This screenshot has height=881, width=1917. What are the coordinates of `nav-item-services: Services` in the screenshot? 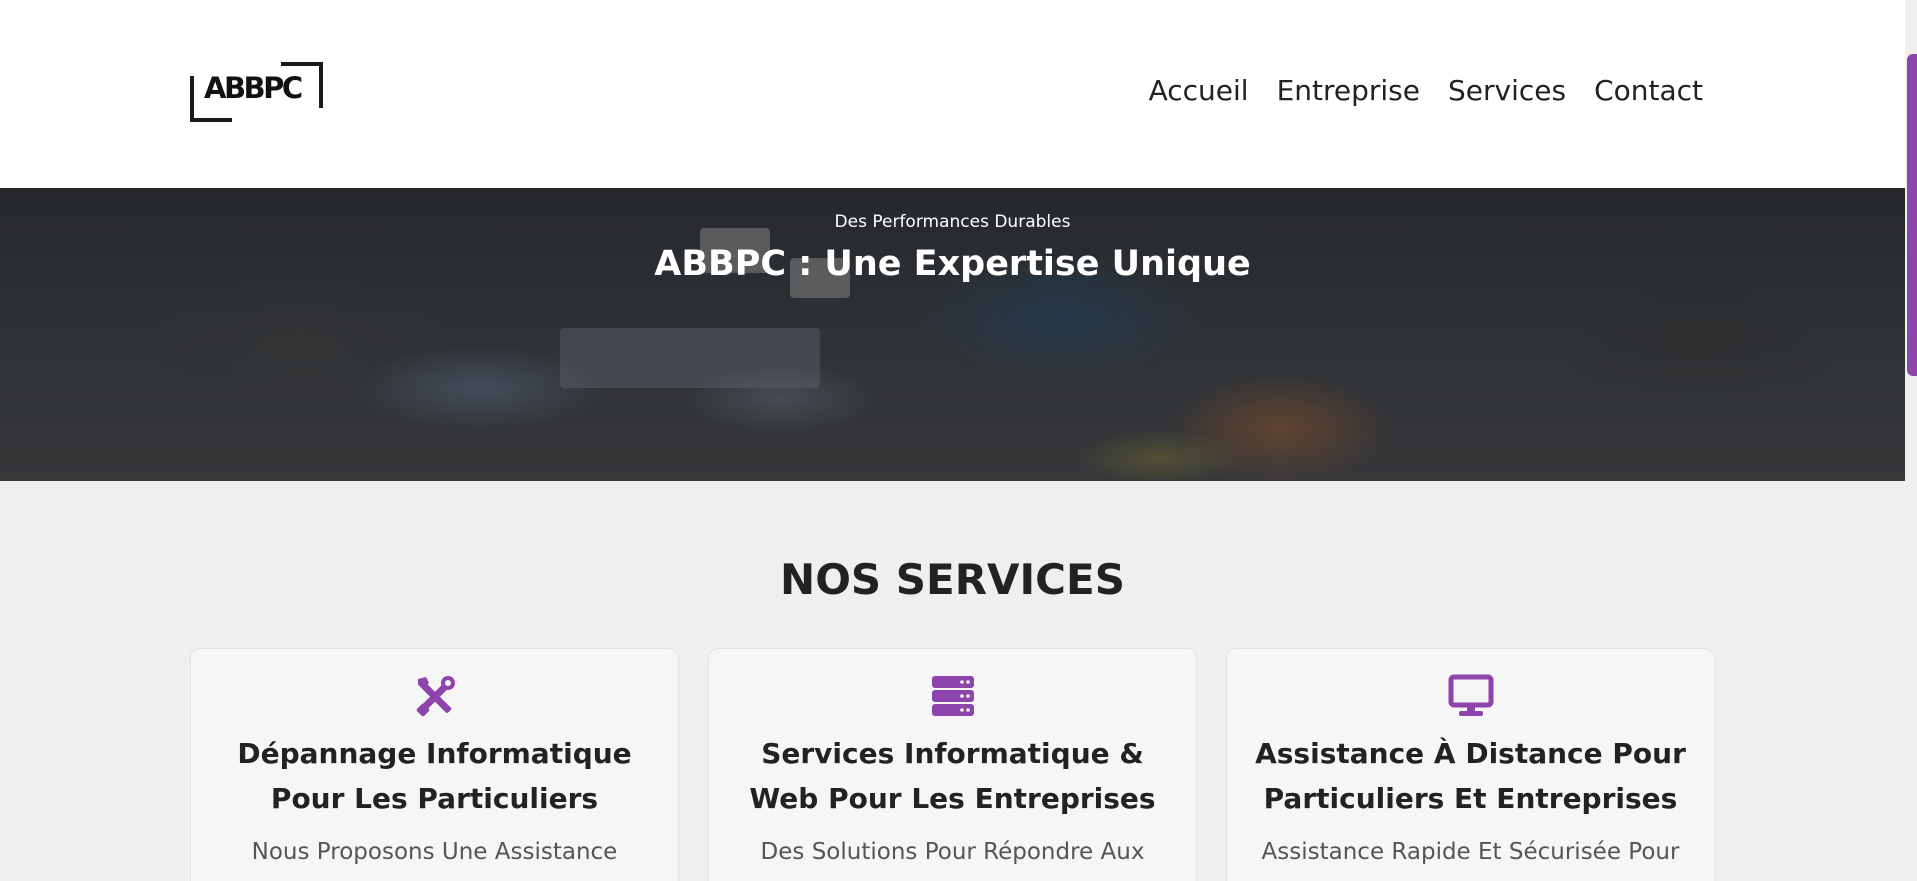 It's located at (1507, 91).